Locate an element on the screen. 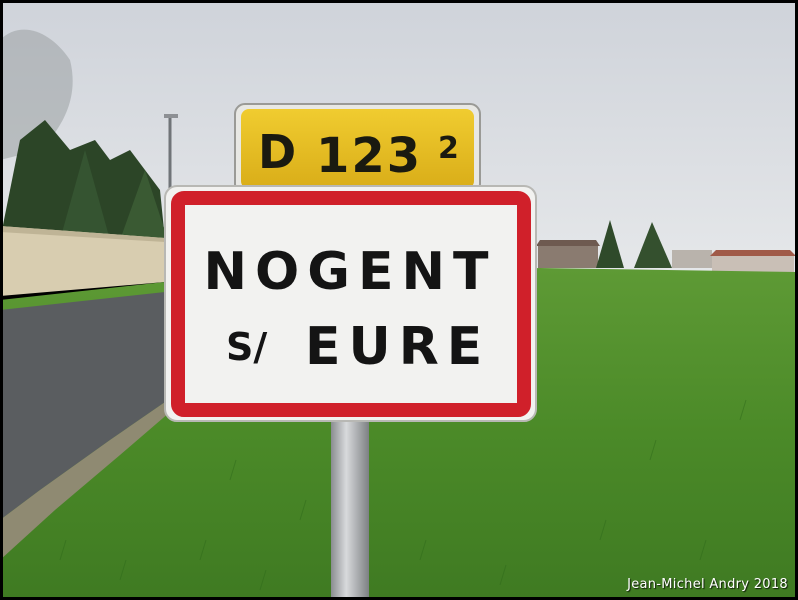 Image resolution: width=798 pixels, height=600 pixels. town-name-line2: EURE is located at coordinates (397, 347).